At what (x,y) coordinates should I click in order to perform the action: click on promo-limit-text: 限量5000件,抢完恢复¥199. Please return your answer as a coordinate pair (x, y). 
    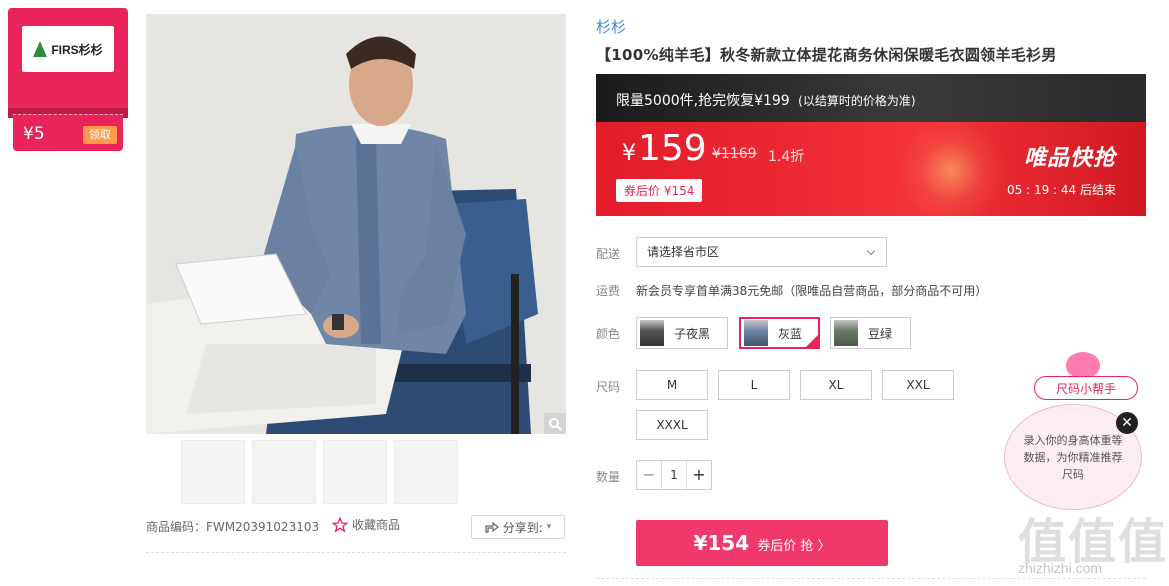
    Looking at the image, I should click on (703, 101).